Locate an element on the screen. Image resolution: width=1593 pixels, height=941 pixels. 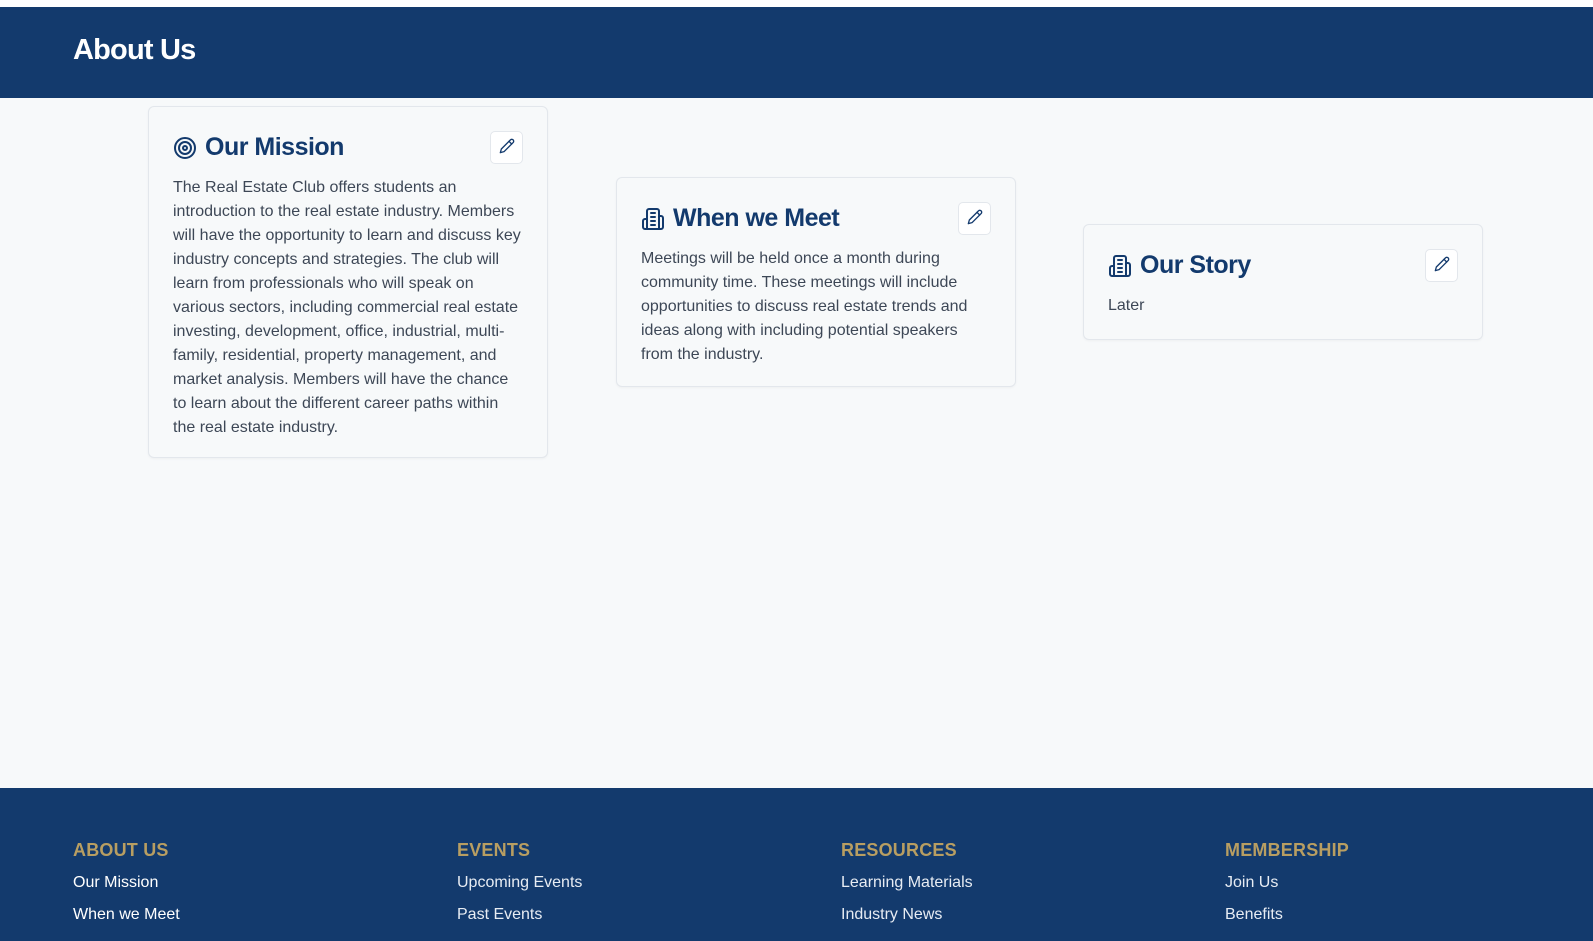
footer-link-our-mission: Our Mission is located at coordinates (223, 884).